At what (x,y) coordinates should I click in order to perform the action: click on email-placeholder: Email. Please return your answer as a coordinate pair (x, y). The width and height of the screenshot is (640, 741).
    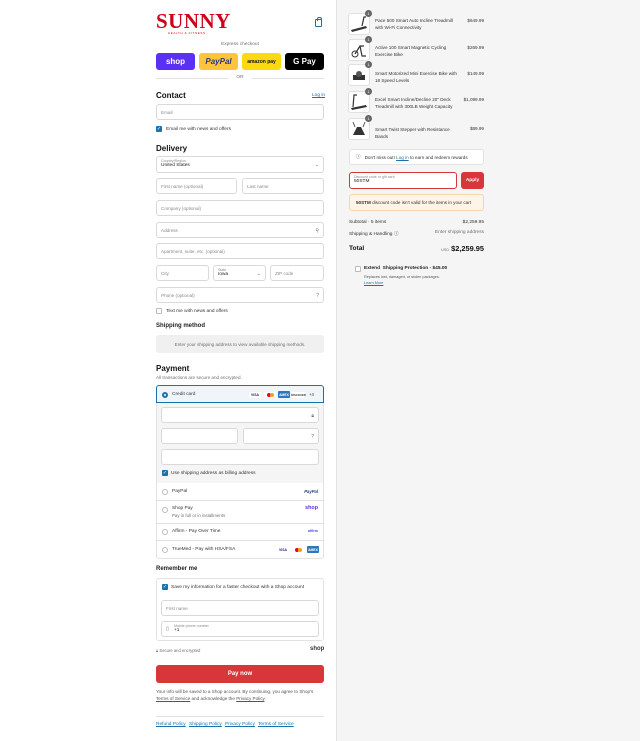
    Looking at the image, I should click on (167, 112).